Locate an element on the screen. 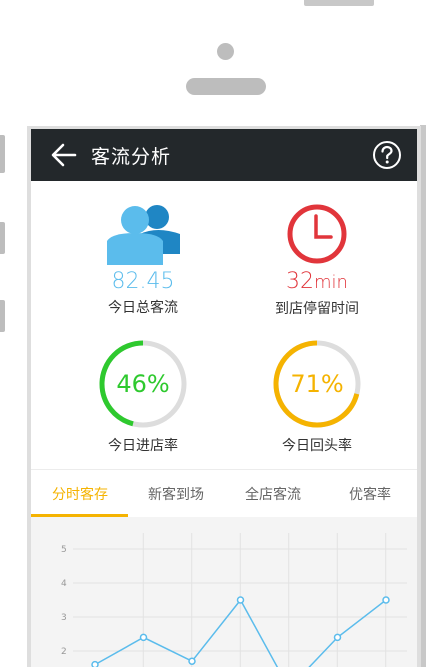 The width and height of the screenshot is (447, 667). stat-dwell-time: 32min 到店停留时间 is located at coordinates (317, 260).